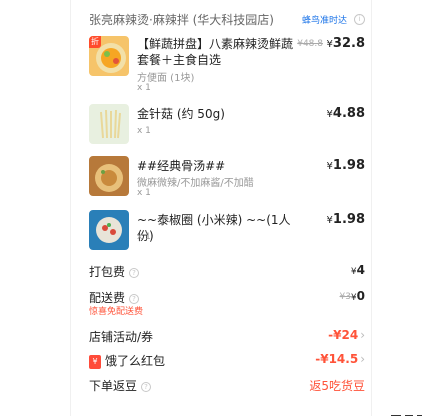  Describe the element at coordinates (324, 21) in the screenshot. I see `delivery-tag: 蜂鸟准时达` at that location.